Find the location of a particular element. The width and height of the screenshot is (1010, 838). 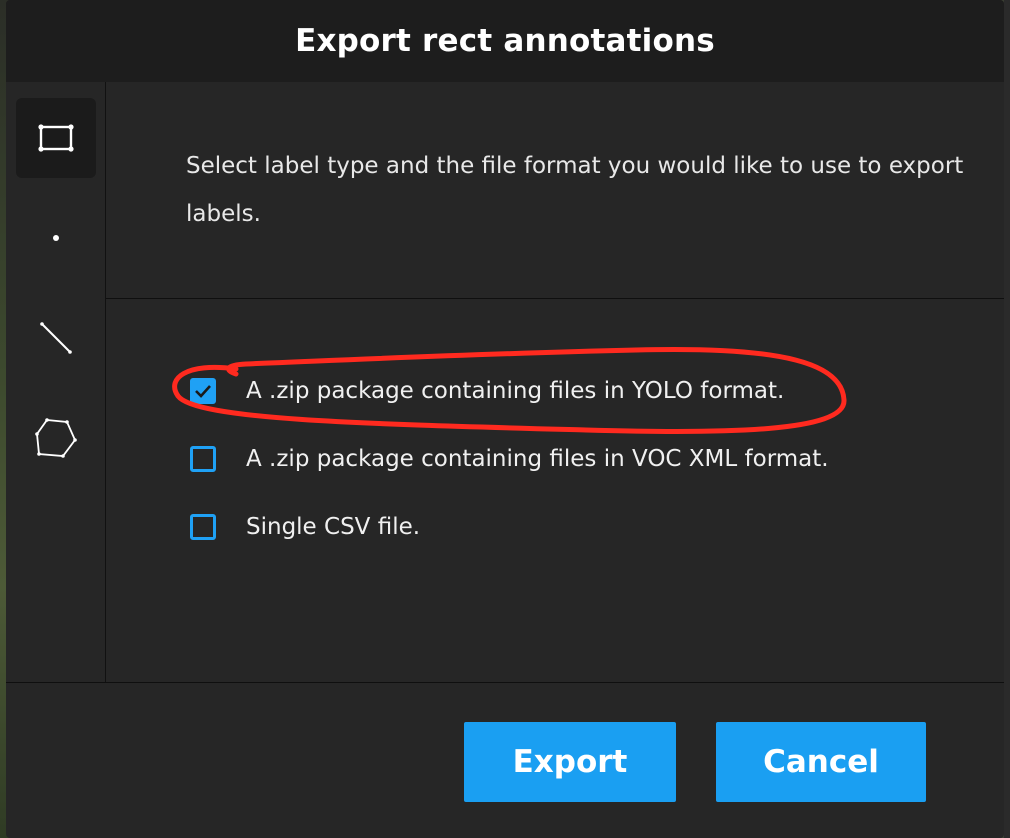

tool-point is located at coordinates (56, 238).